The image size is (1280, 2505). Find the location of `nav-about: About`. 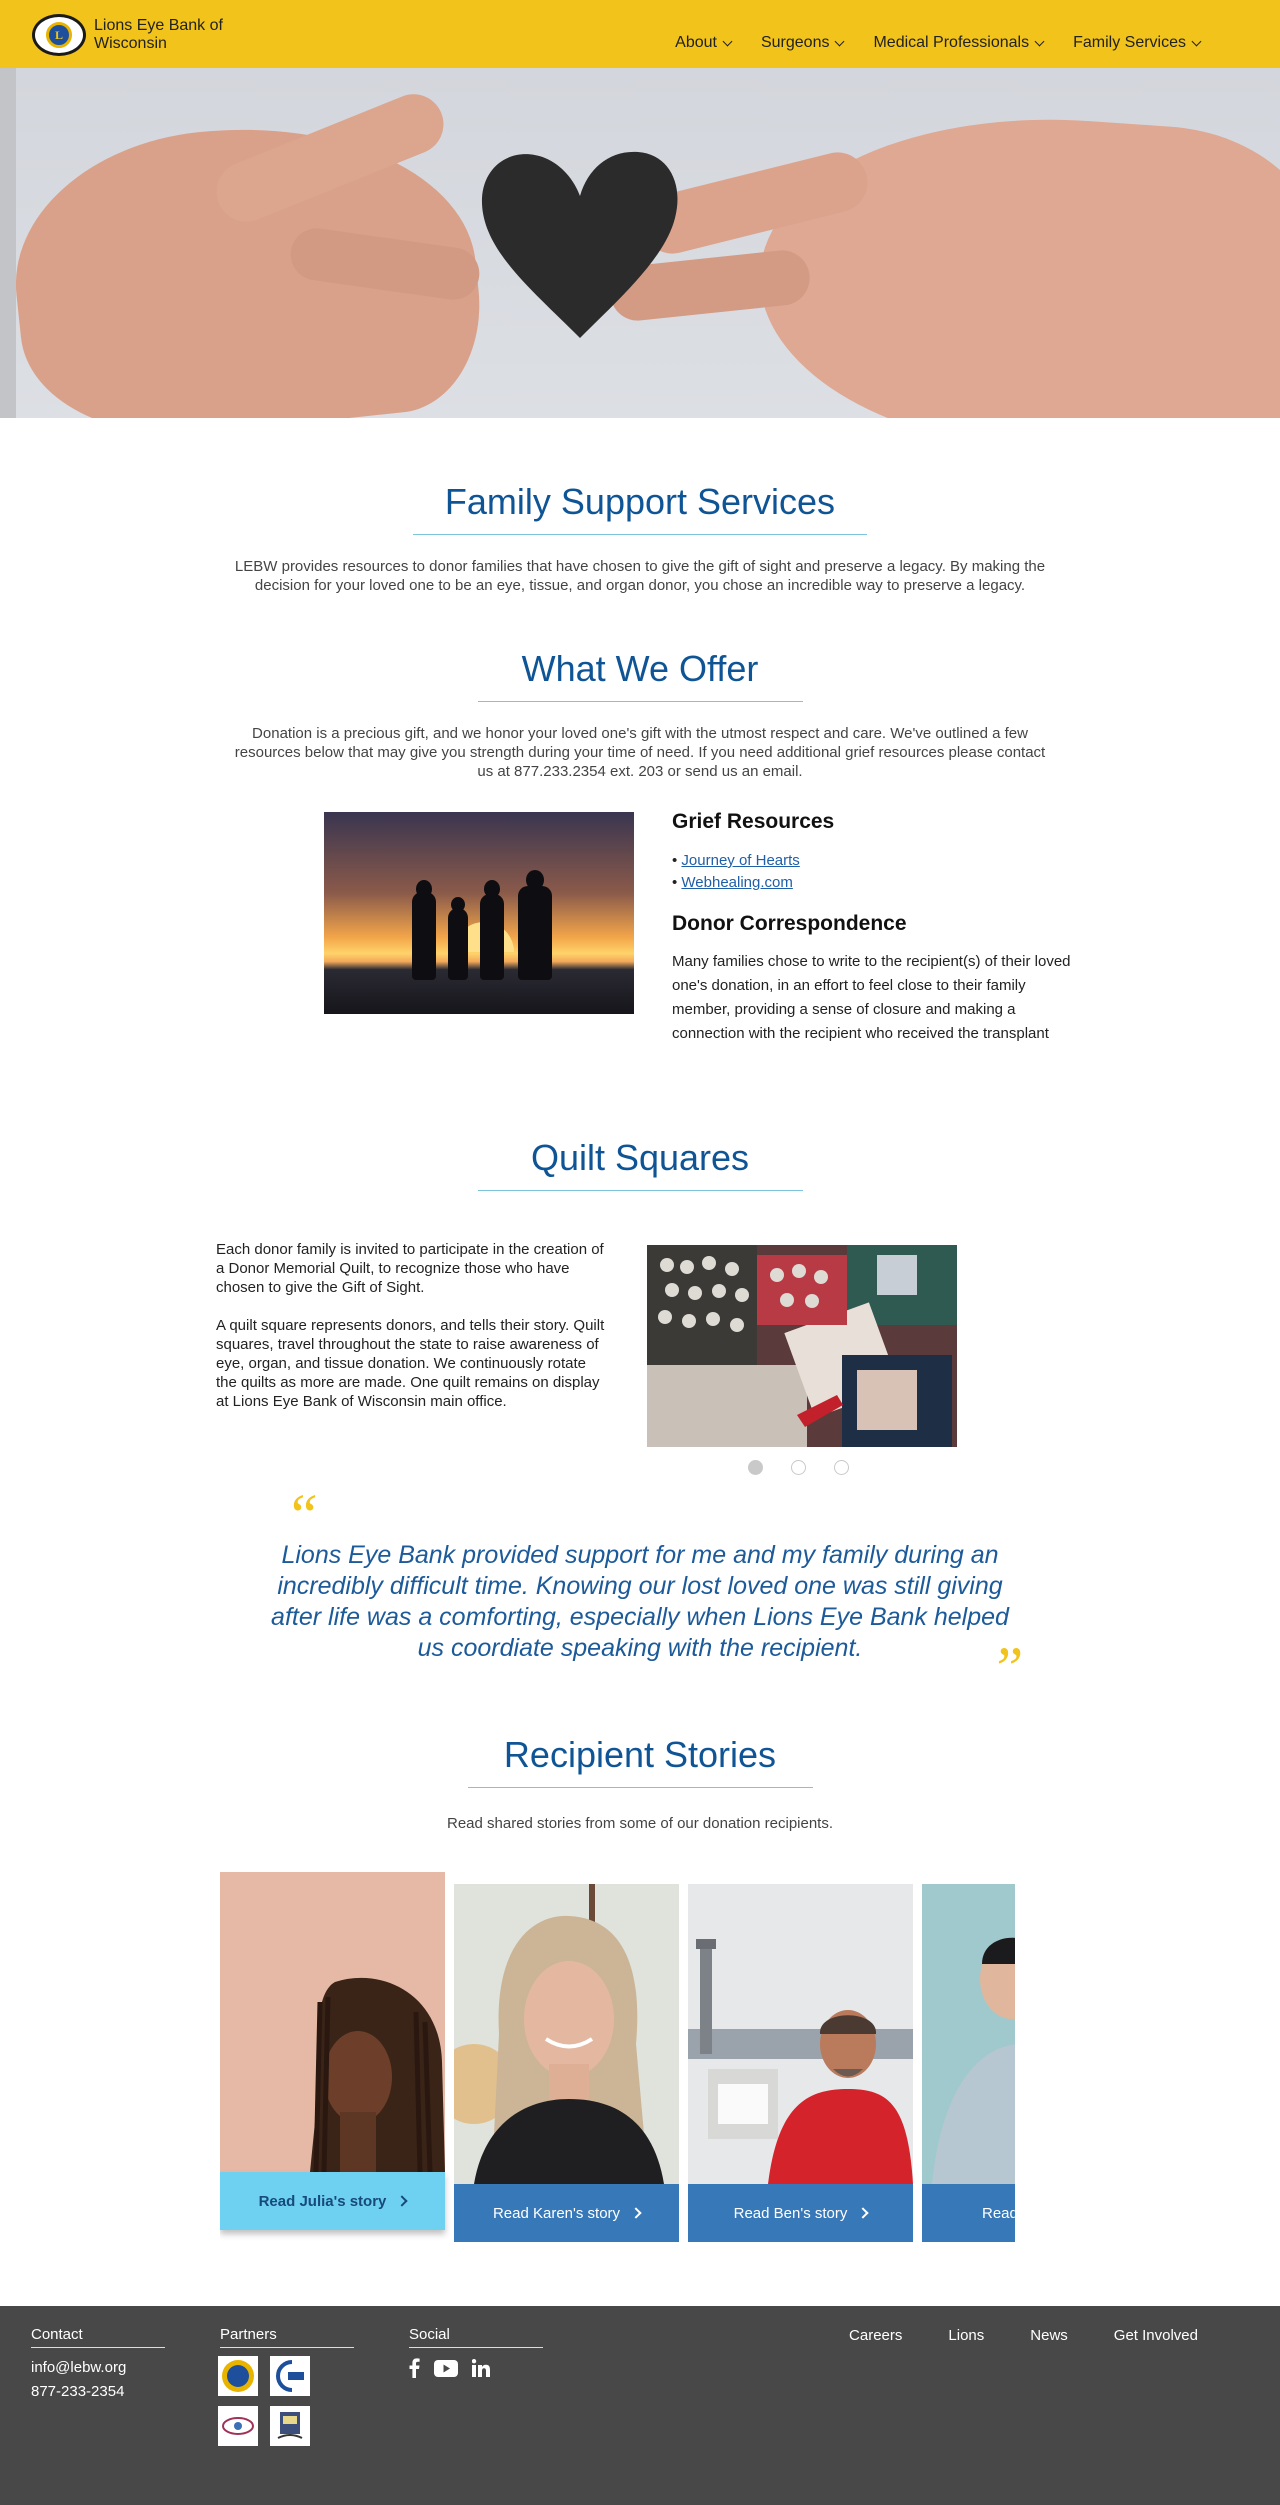

nav-about: About is located at coordinates (704, 43).